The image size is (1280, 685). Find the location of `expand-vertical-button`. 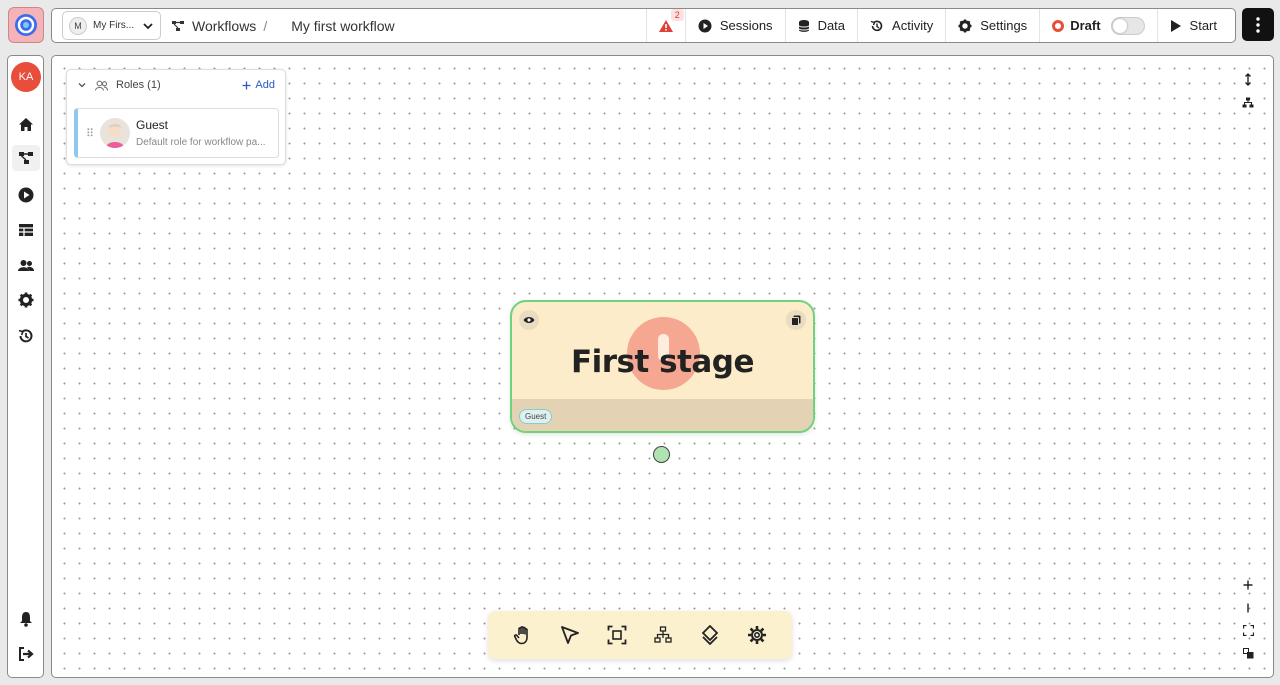

expand-vertical-button is located at coordinates (1248, 79).